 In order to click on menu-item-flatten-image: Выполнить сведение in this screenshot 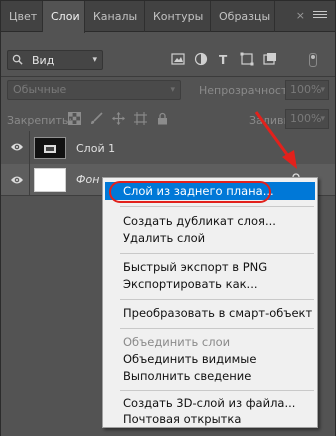, I will do `click(187, 376)`.